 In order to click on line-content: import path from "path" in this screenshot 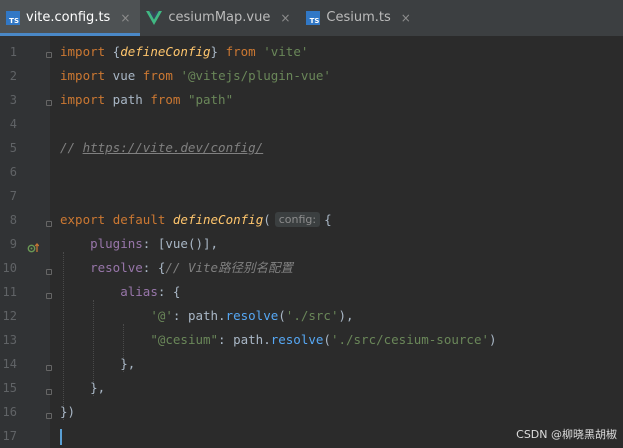, I will do `click(147, 99)`.